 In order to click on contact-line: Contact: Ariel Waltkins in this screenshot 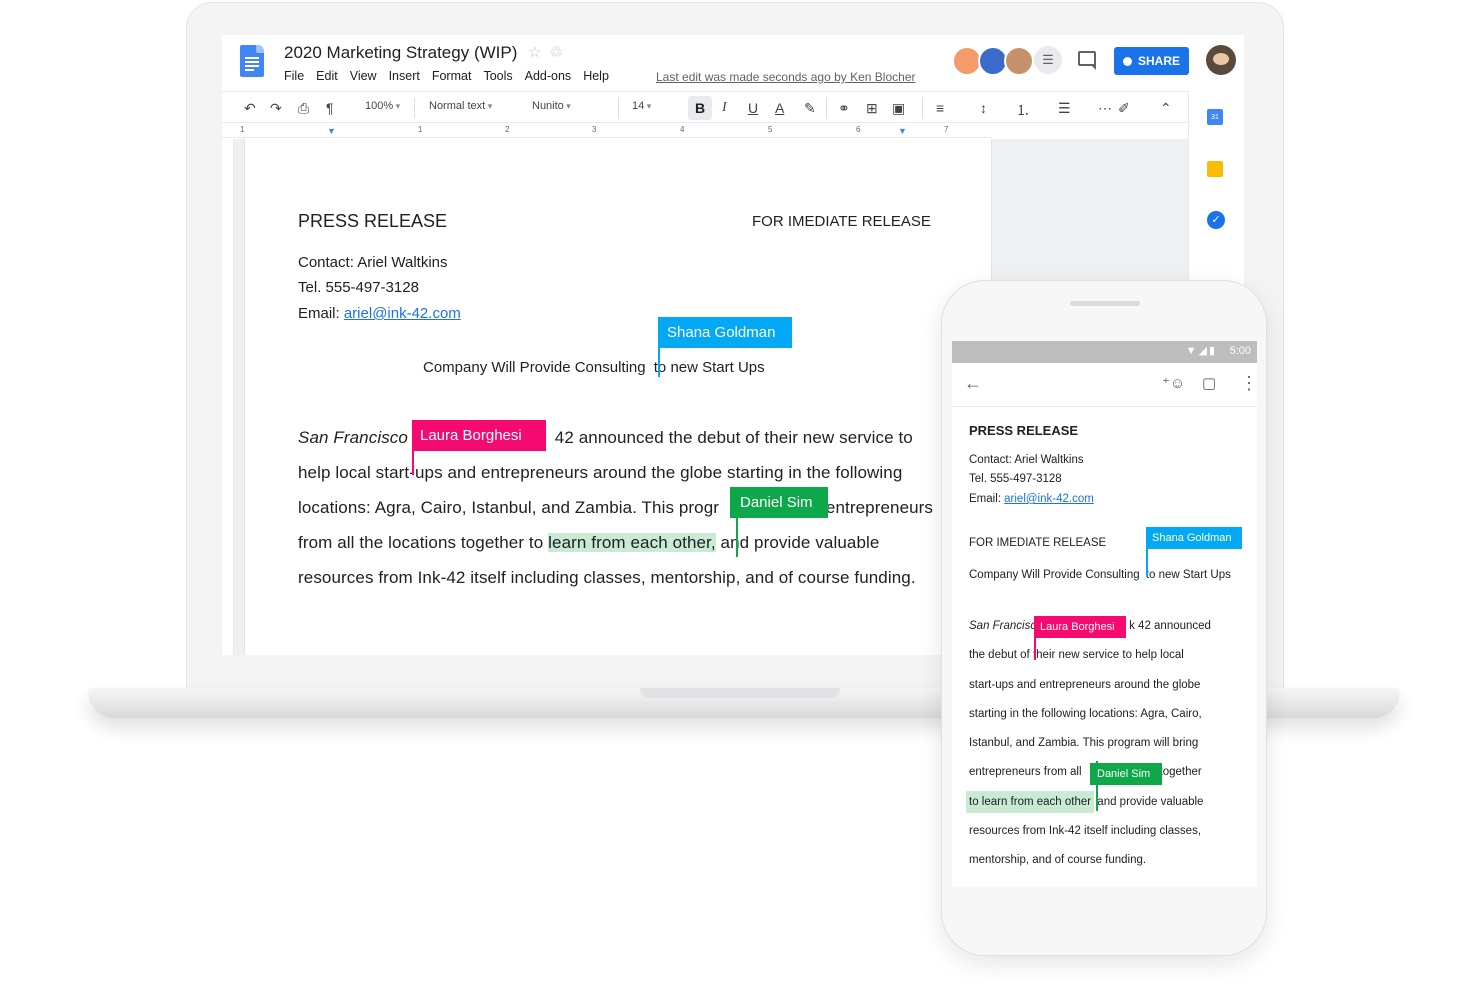, I will do `click(373, 262)`.